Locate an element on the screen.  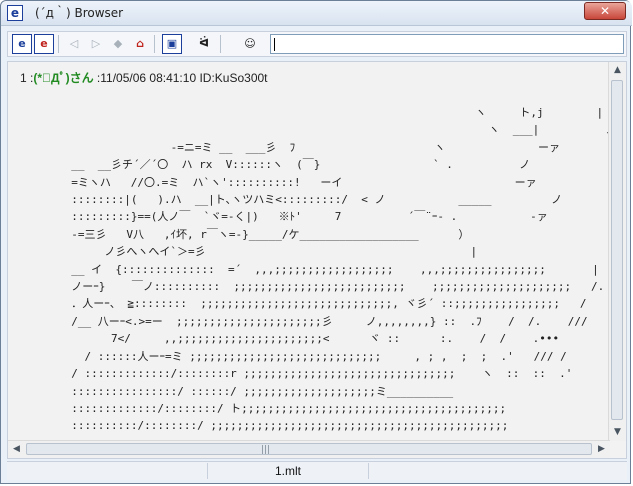
address-input is located at coordinates (447, 44).